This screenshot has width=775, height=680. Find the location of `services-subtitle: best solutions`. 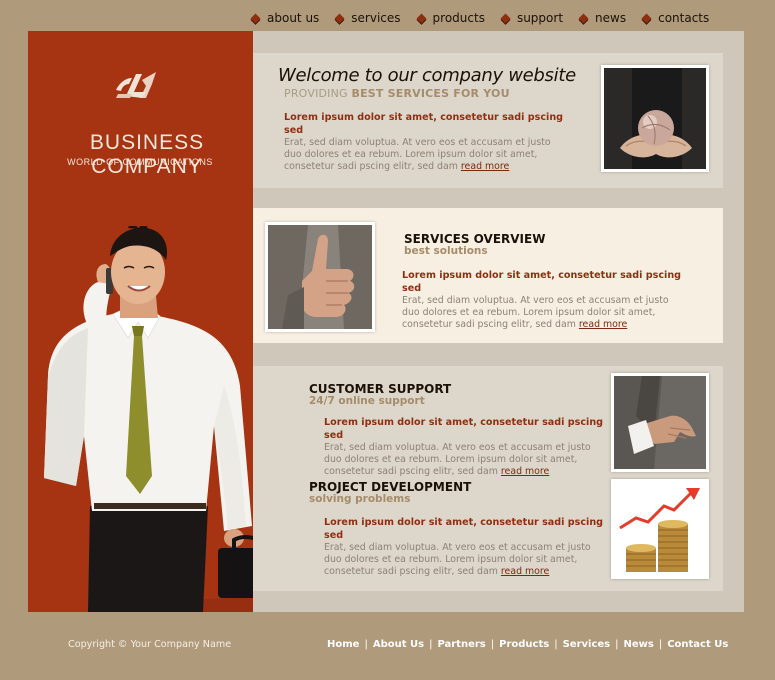

services-subtitle: best solutions is located at coordinates (446, 251).